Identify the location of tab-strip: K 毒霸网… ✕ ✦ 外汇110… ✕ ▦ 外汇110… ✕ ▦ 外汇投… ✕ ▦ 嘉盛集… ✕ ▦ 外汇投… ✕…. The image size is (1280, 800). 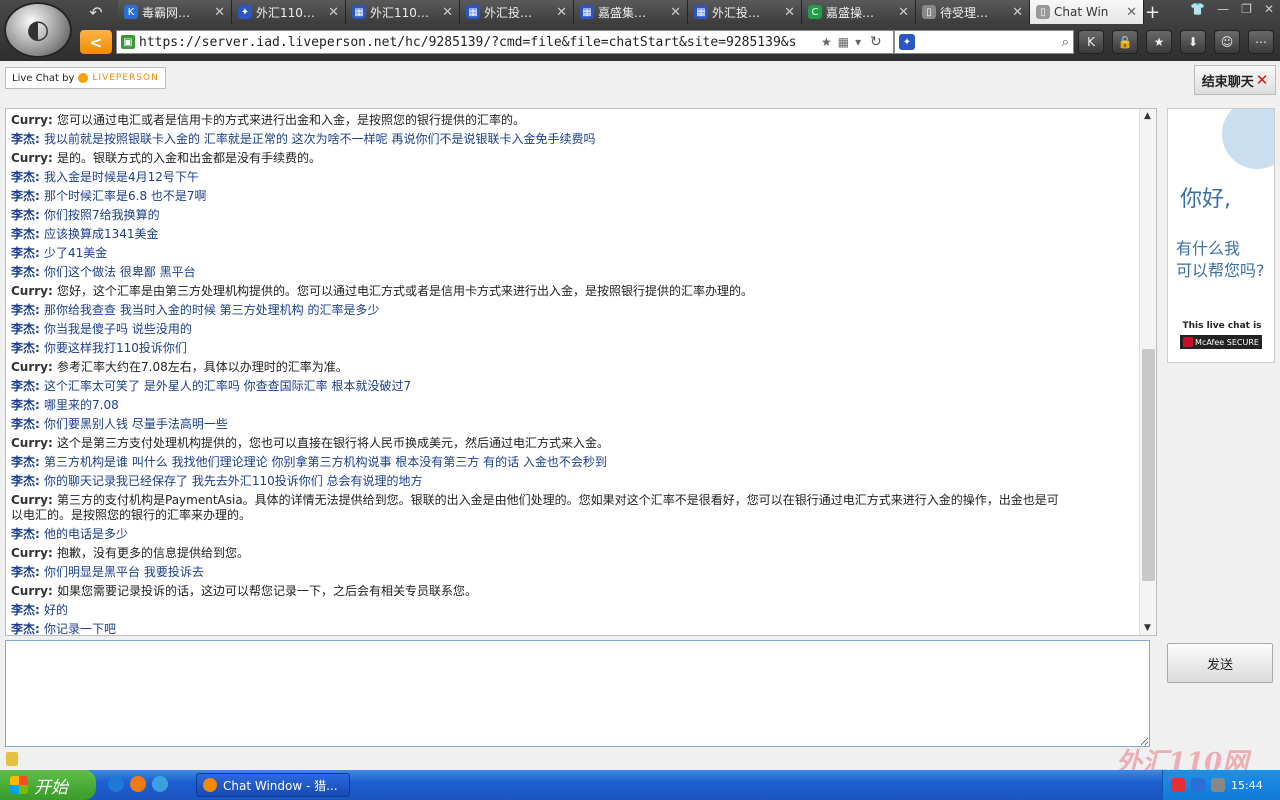
(631, 12).